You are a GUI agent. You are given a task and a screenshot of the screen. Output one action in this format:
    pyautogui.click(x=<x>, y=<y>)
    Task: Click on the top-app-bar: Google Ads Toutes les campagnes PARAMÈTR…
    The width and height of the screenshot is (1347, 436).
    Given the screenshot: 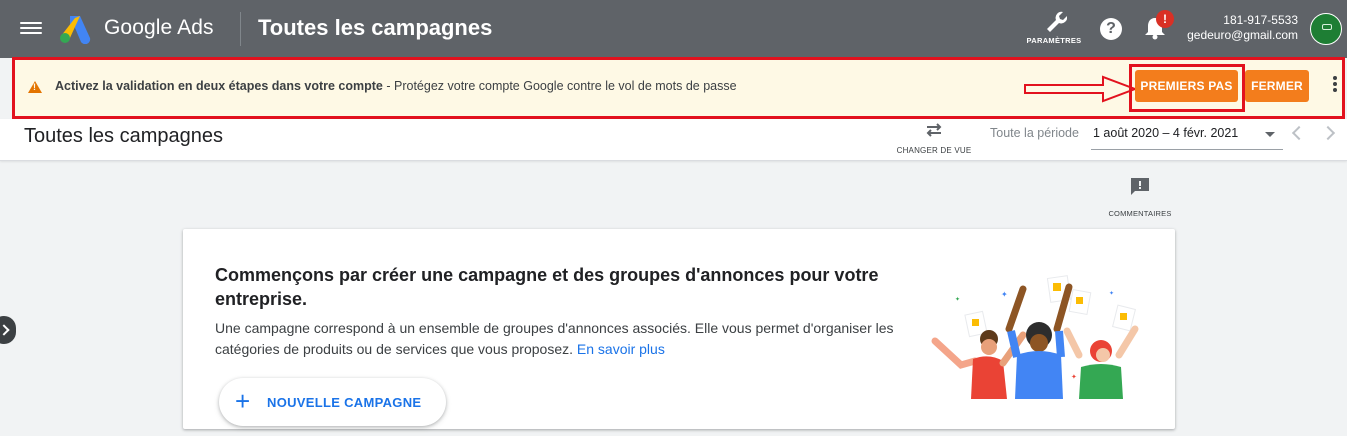 What is the action you would take?
    pyautogui.click(x=673, y=29)
    